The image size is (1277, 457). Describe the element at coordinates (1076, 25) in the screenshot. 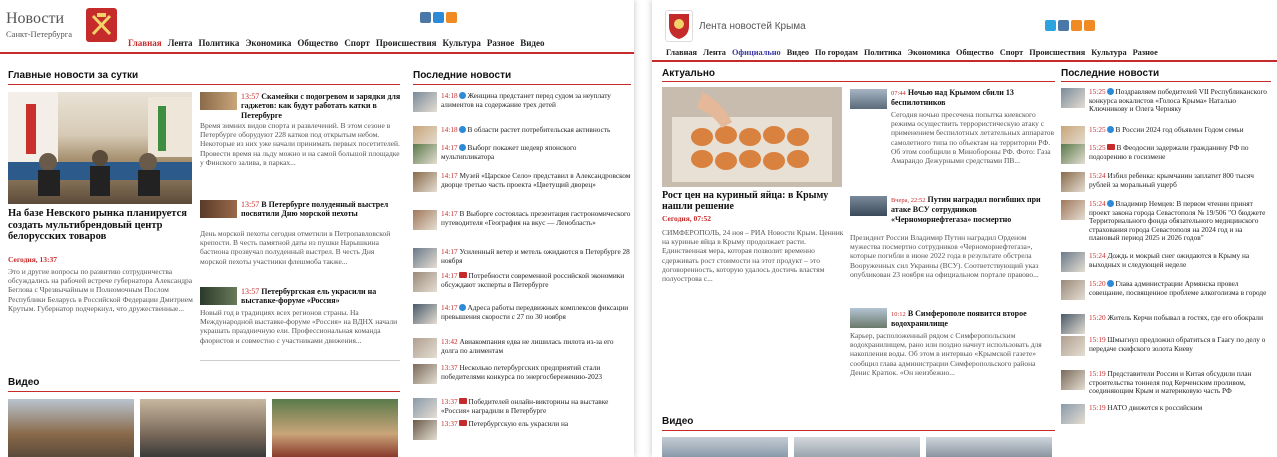

I see `ok-icon` at that location.